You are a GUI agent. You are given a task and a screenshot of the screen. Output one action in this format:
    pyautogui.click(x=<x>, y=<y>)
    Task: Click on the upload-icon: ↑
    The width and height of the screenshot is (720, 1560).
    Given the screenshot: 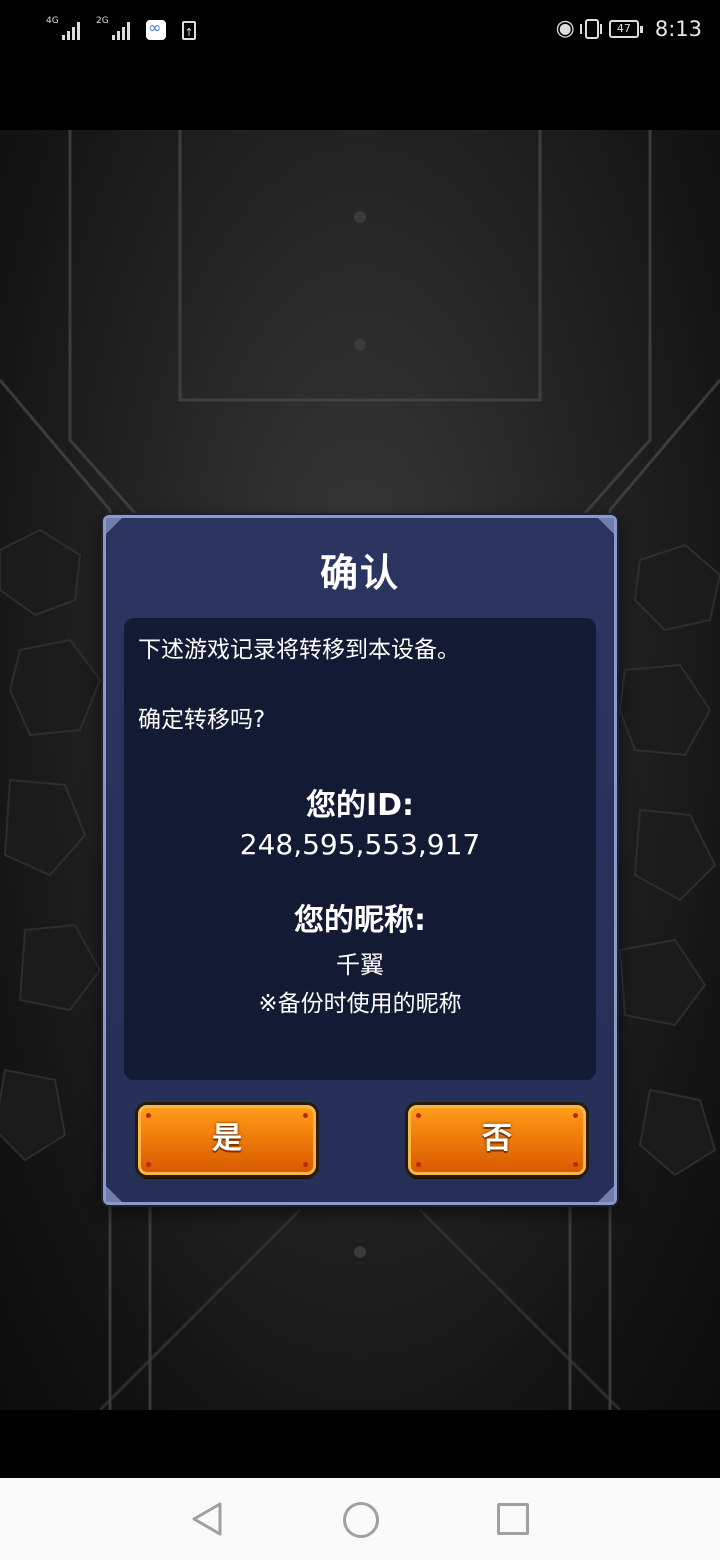 What is the action you would take?
    pyautogui.click(x=189, y=30)
    